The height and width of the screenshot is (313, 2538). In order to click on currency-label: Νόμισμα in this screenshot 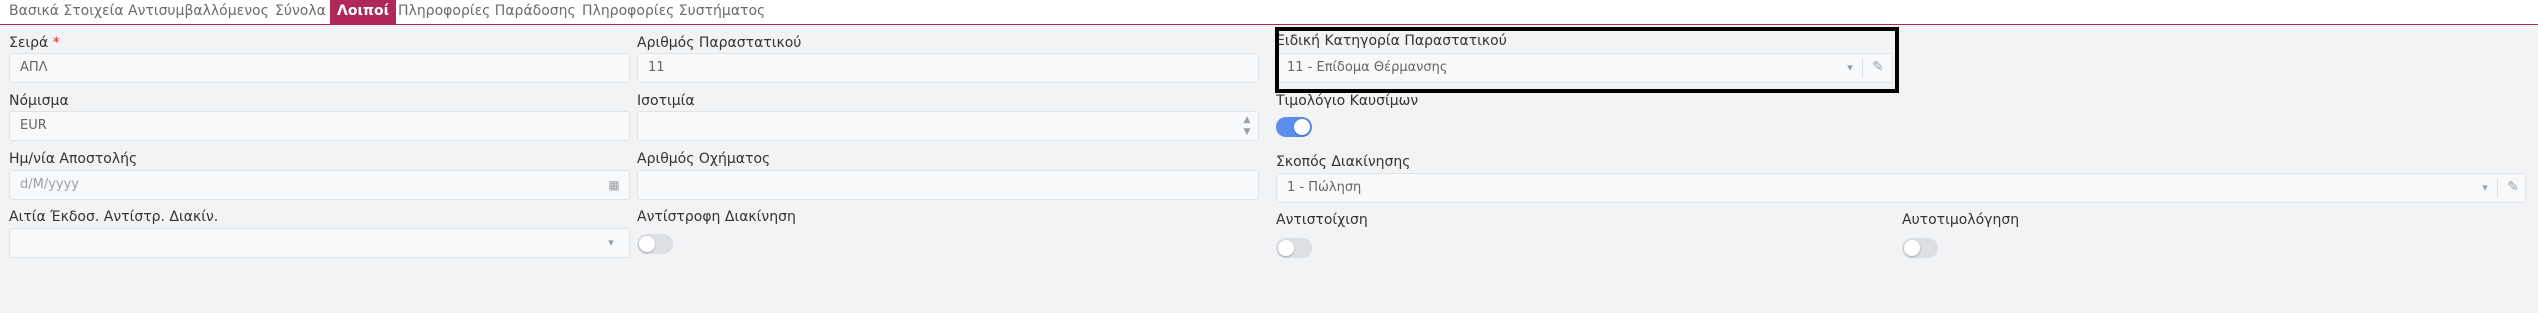, I will do `click(39, 101)`.